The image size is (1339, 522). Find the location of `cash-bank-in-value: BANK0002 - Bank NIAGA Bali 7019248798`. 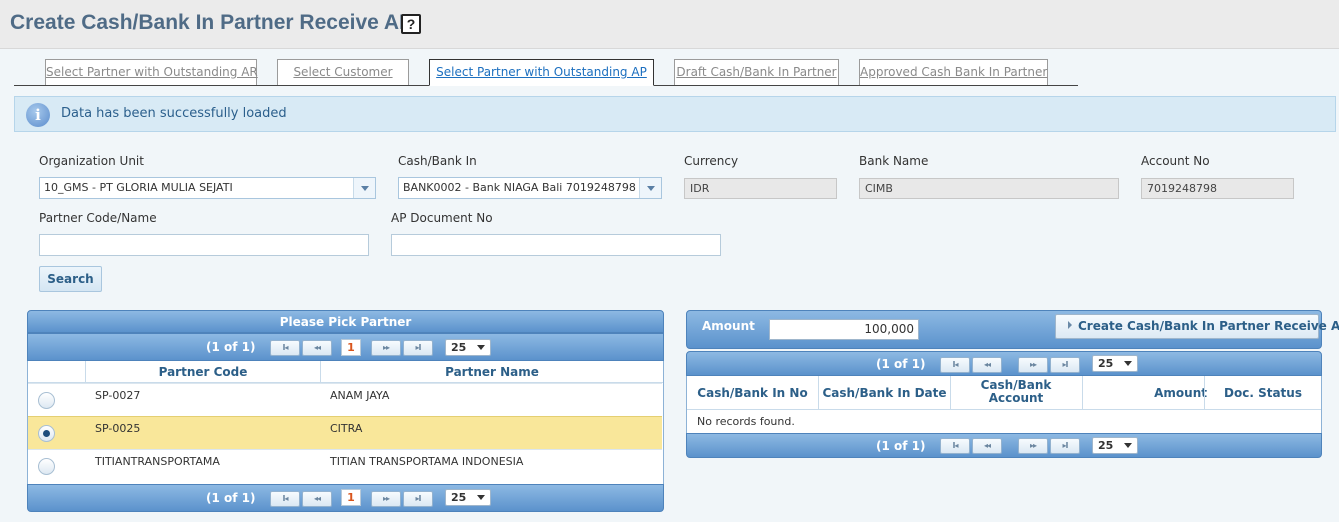

cash-bank-in-value: BANK0002 - Bank NIAGA Bali 7019248798 is located at coordinates (519, 187).